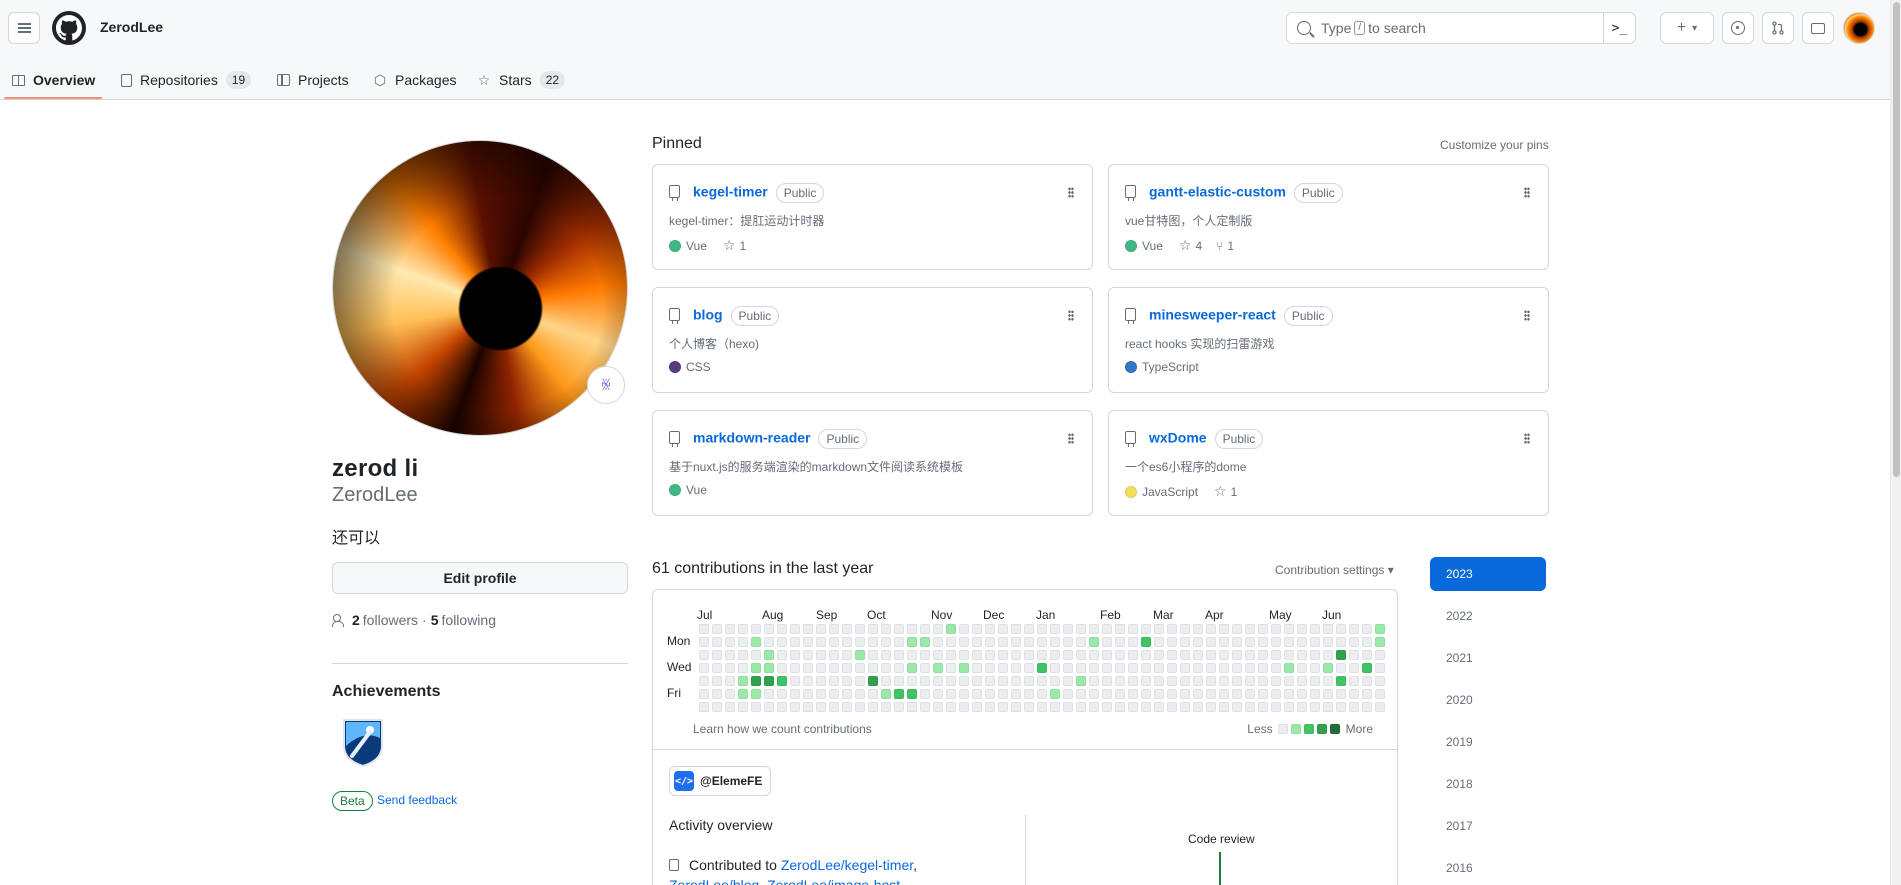  Describe the element at coordinates (742, 246) in the screenshot. I see `repo-stars: 1` at that location.